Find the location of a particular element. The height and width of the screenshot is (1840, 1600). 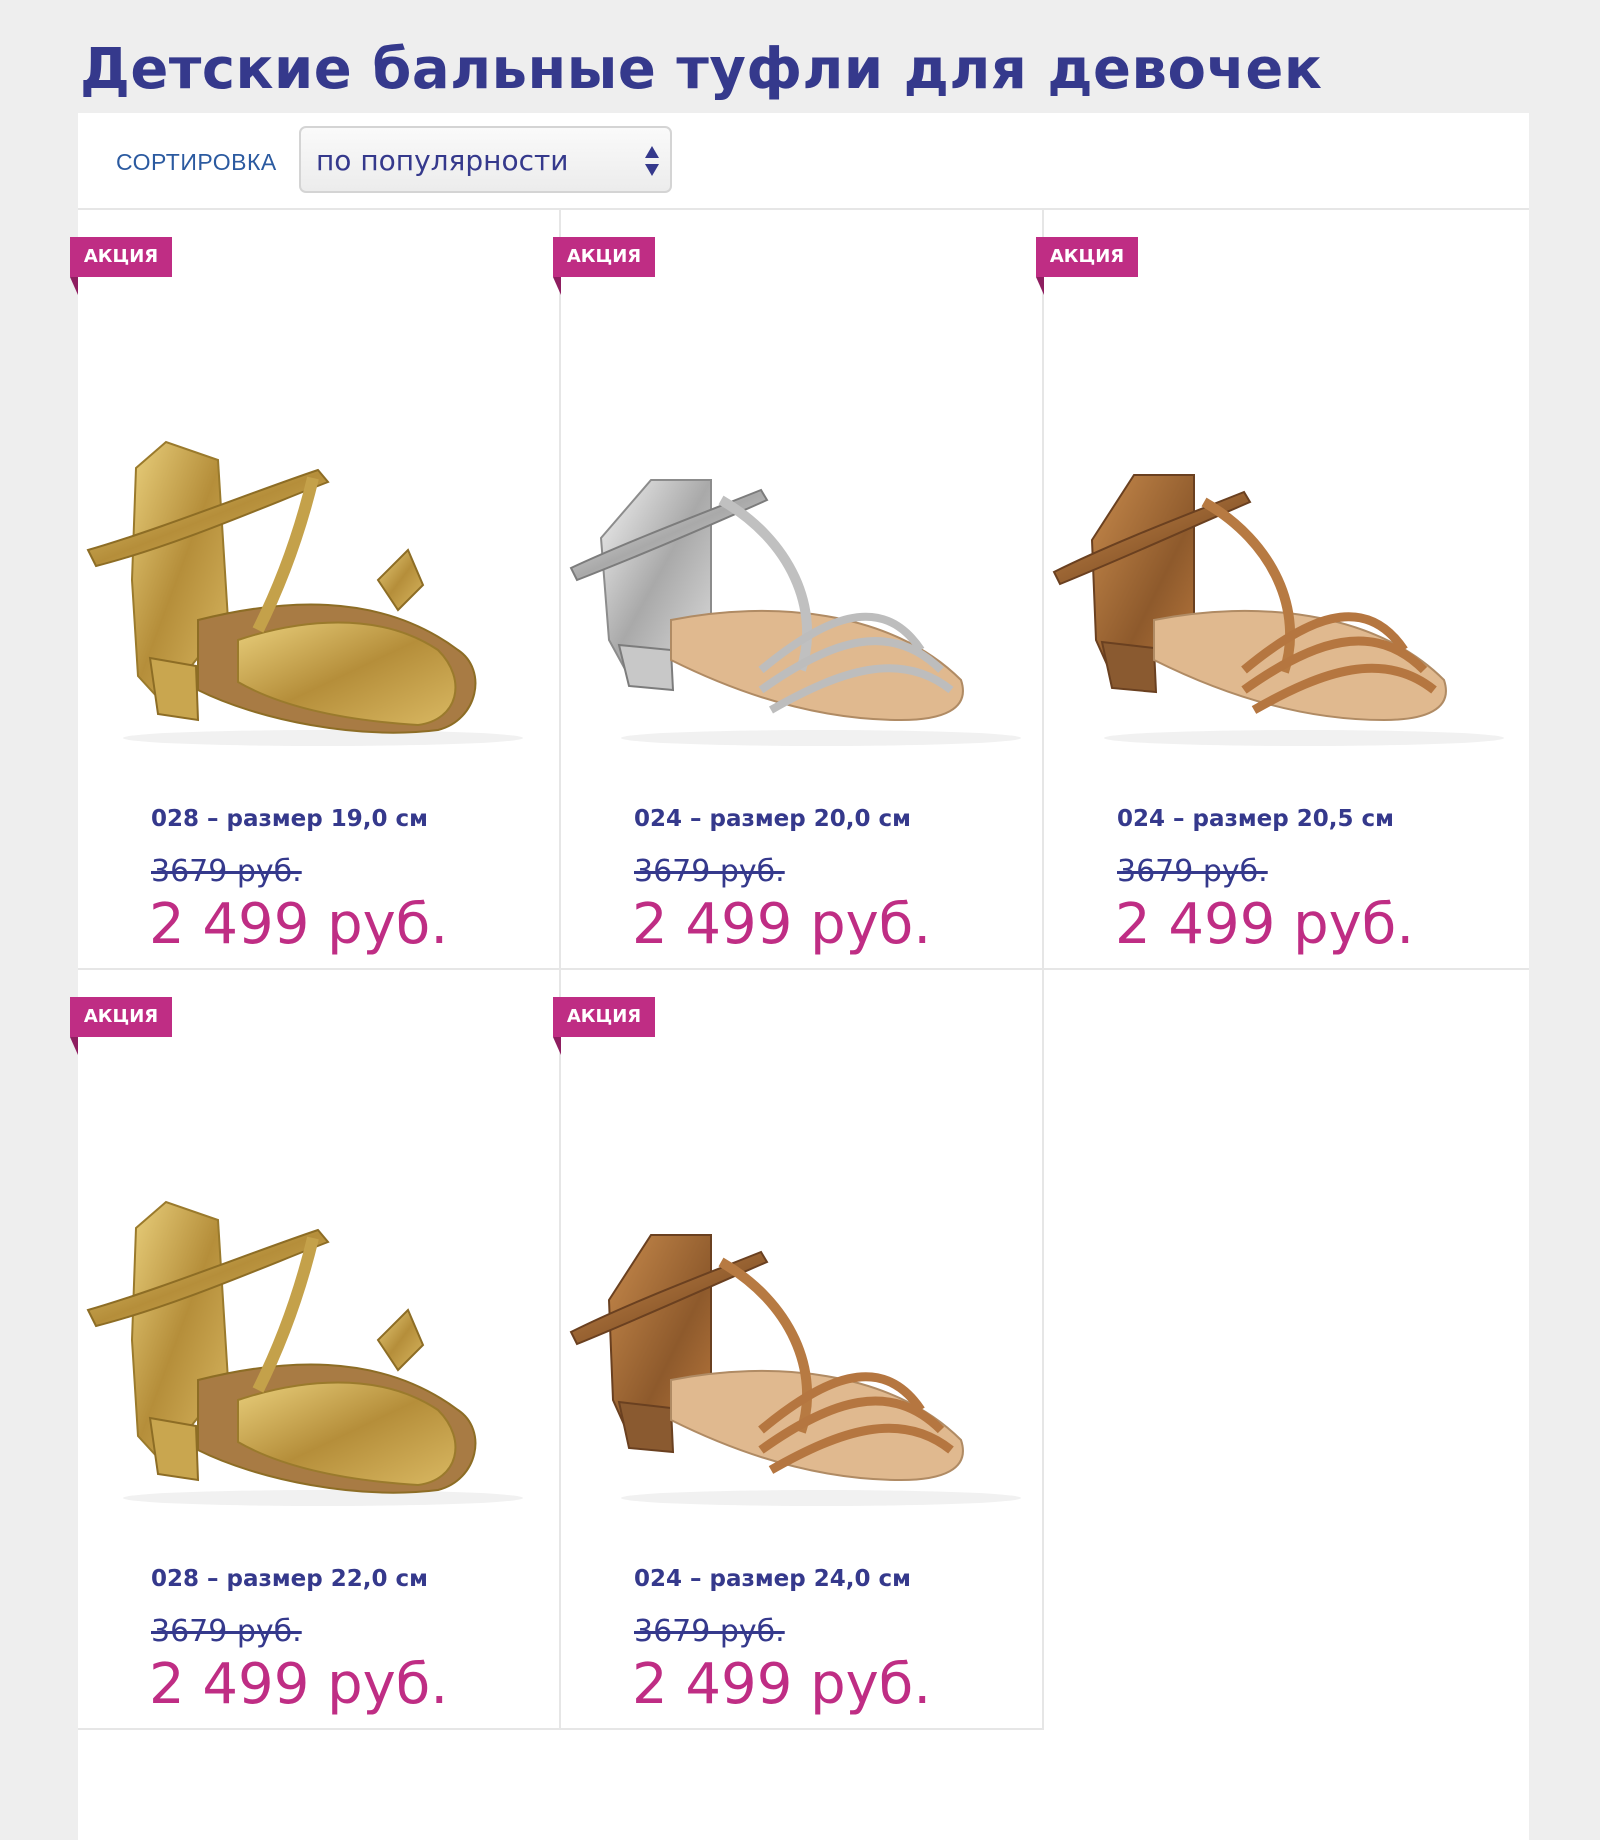

sort-label: СОРТИРОВКА is located at coordinates (196, 162).